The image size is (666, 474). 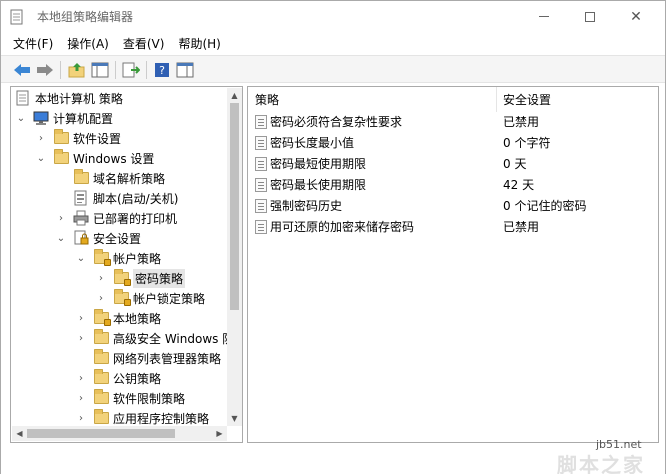 What do you see at coordinates (137, 318) in the screenshot?
I see `tree-item-label: 本地策略` at bounding box center [137, 318].